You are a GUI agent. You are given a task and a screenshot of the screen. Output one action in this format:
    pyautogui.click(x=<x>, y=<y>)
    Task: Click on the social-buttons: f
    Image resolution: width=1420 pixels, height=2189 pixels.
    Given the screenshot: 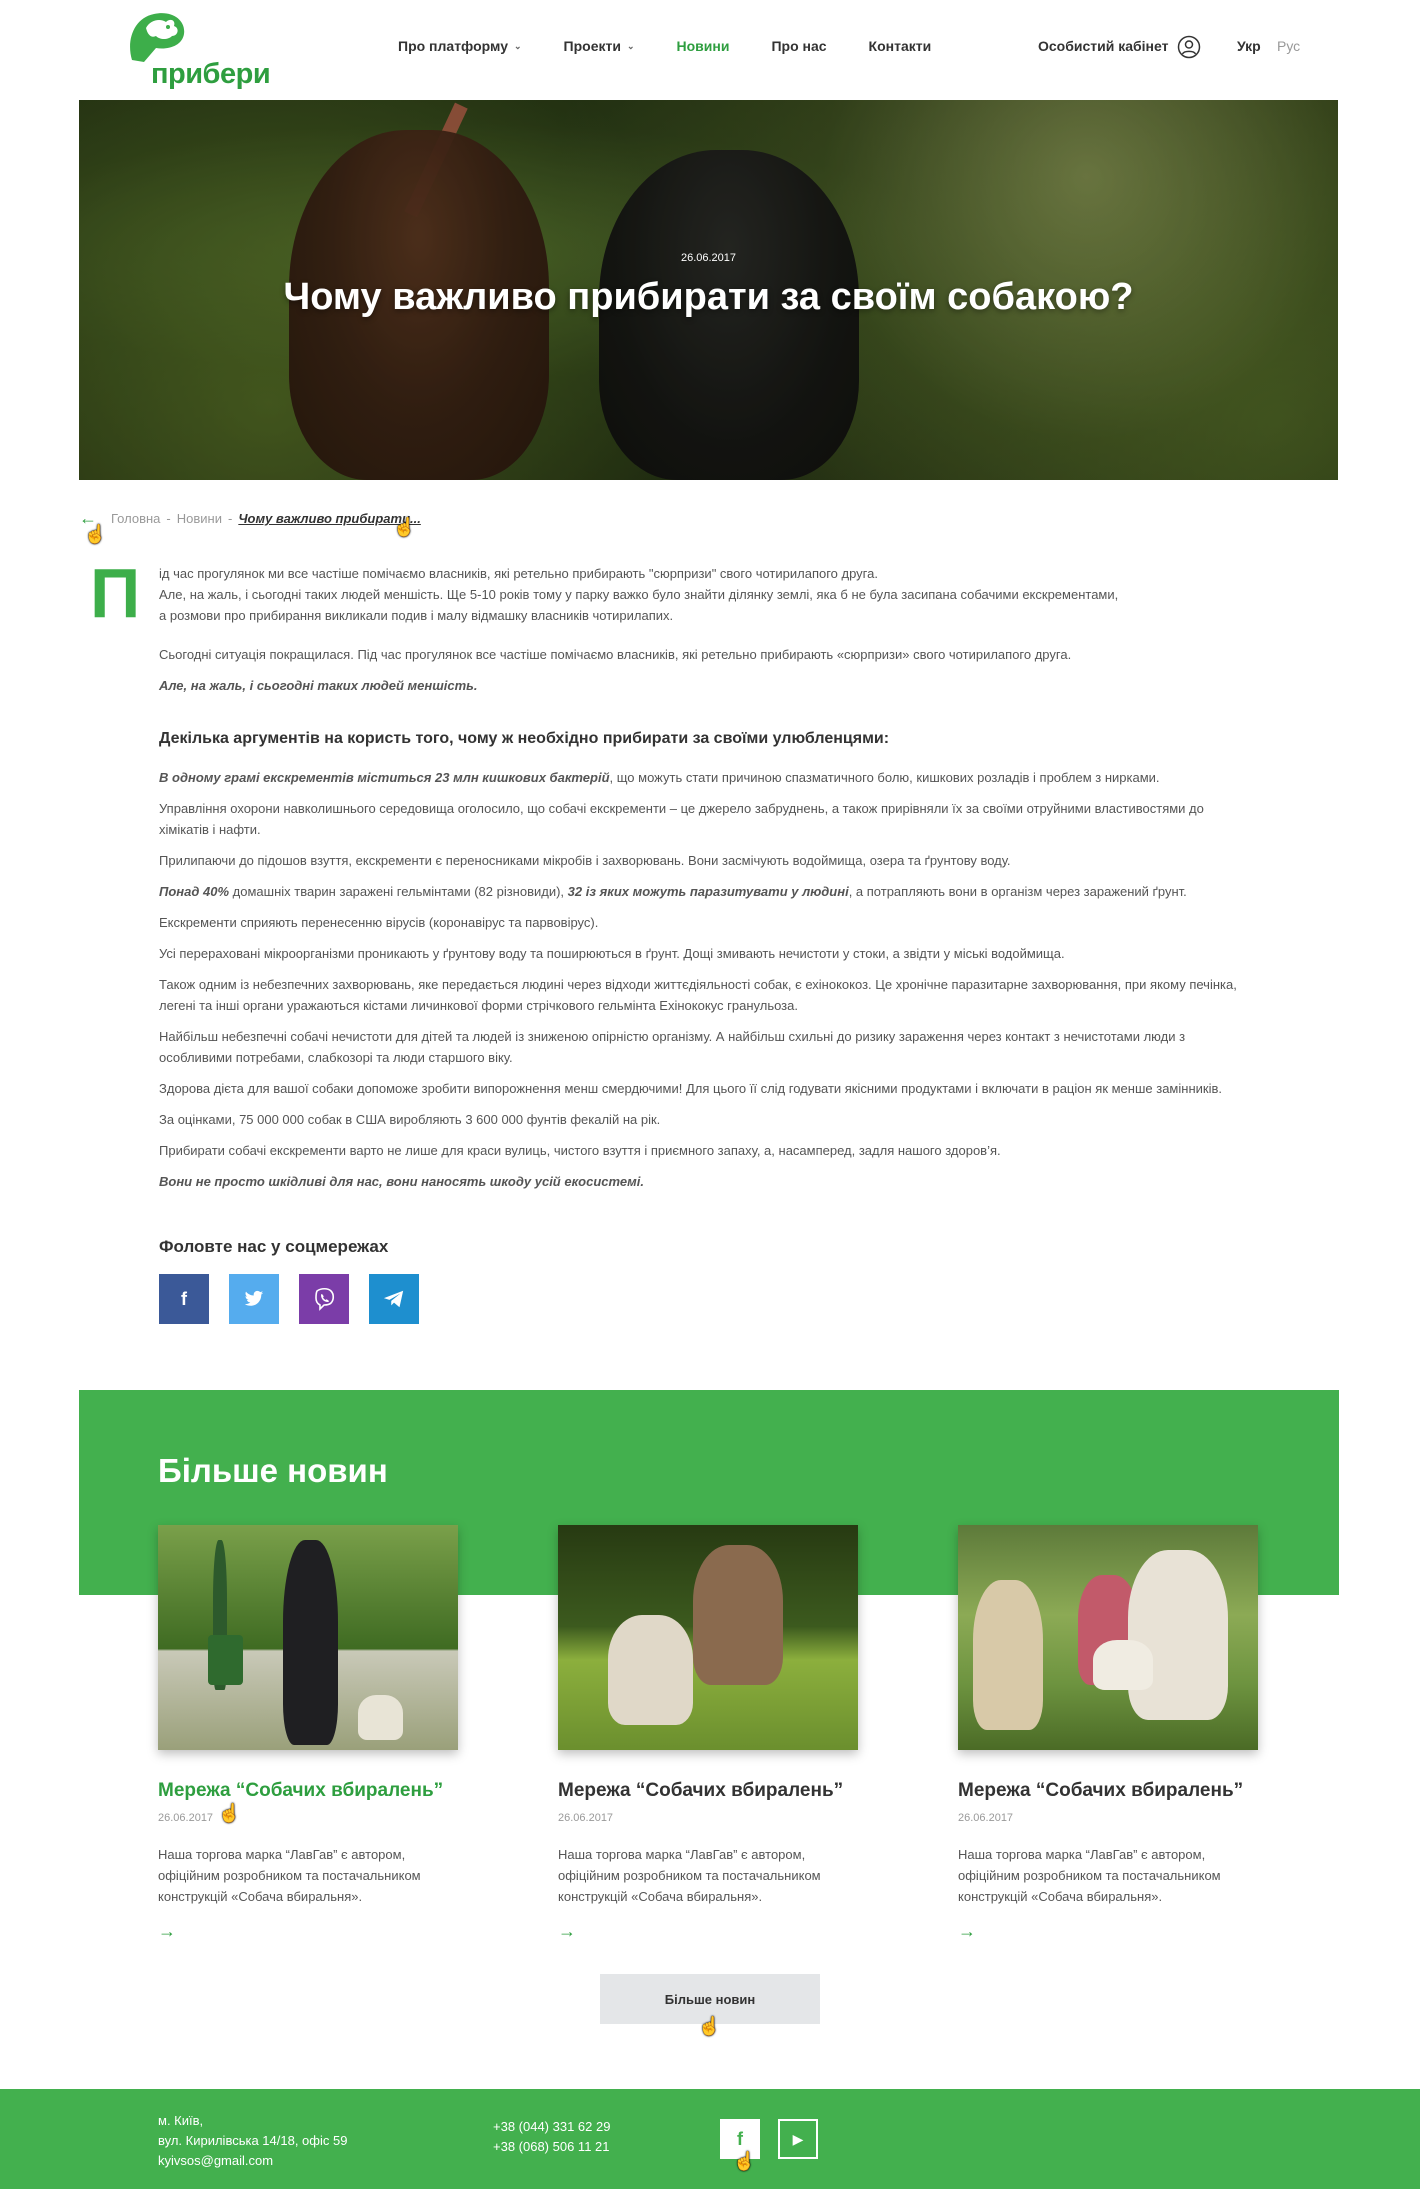 What is the action you would take?
    pyautogui.click(x=289, y=1299)
    